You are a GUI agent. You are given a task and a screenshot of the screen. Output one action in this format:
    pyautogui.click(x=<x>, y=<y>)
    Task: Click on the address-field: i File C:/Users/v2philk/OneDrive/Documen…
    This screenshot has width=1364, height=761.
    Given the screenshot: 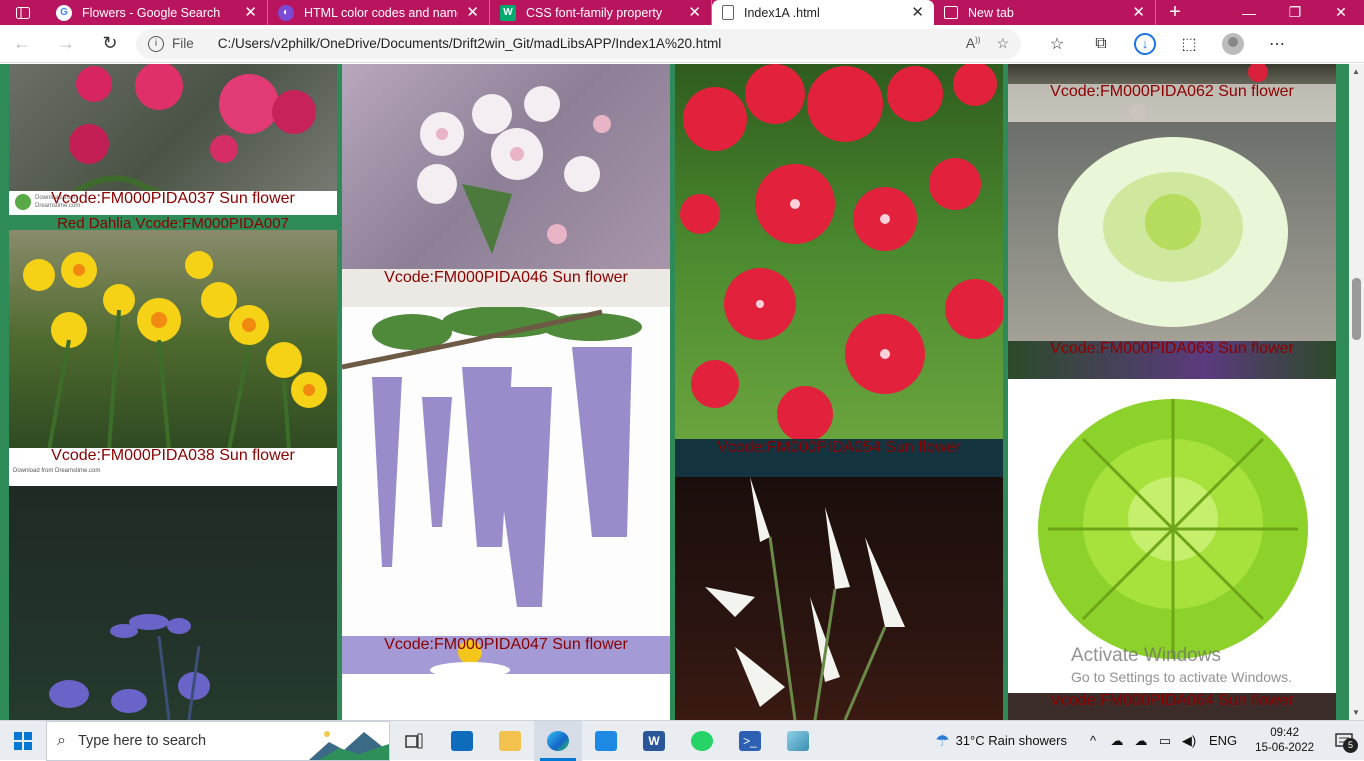 What is the action you would take?
    pyautogui.click(x=578, y=43)
    